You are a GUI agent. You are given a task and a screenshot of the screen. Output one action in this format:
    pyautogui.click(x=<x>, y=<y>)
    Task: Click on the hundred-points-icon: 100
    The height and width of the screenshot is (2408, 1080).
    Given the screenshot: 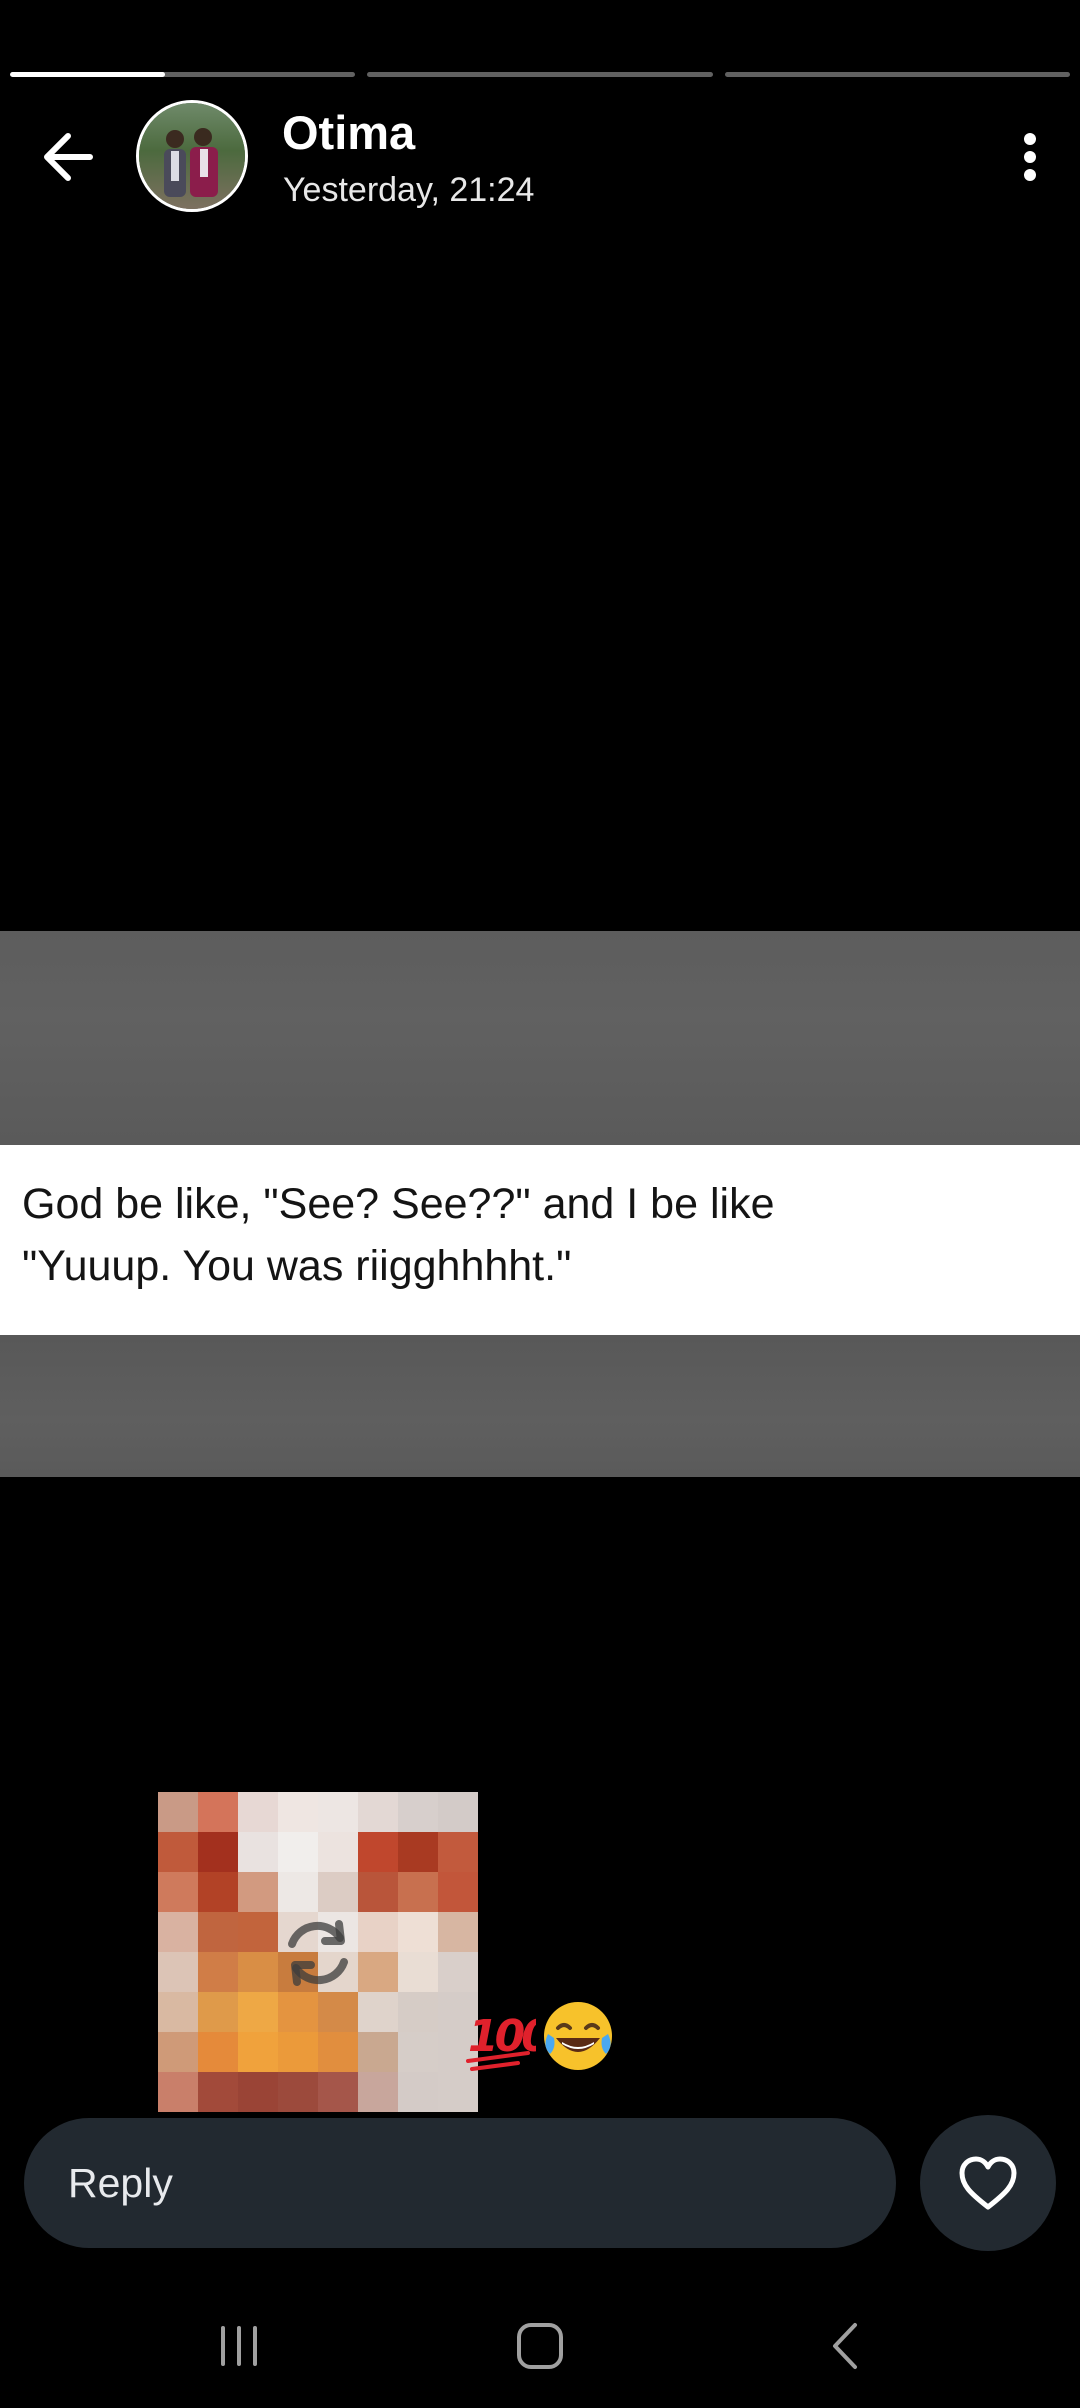 What is the action you would take?
    pyautogui.click(x=510, y=2041)
    